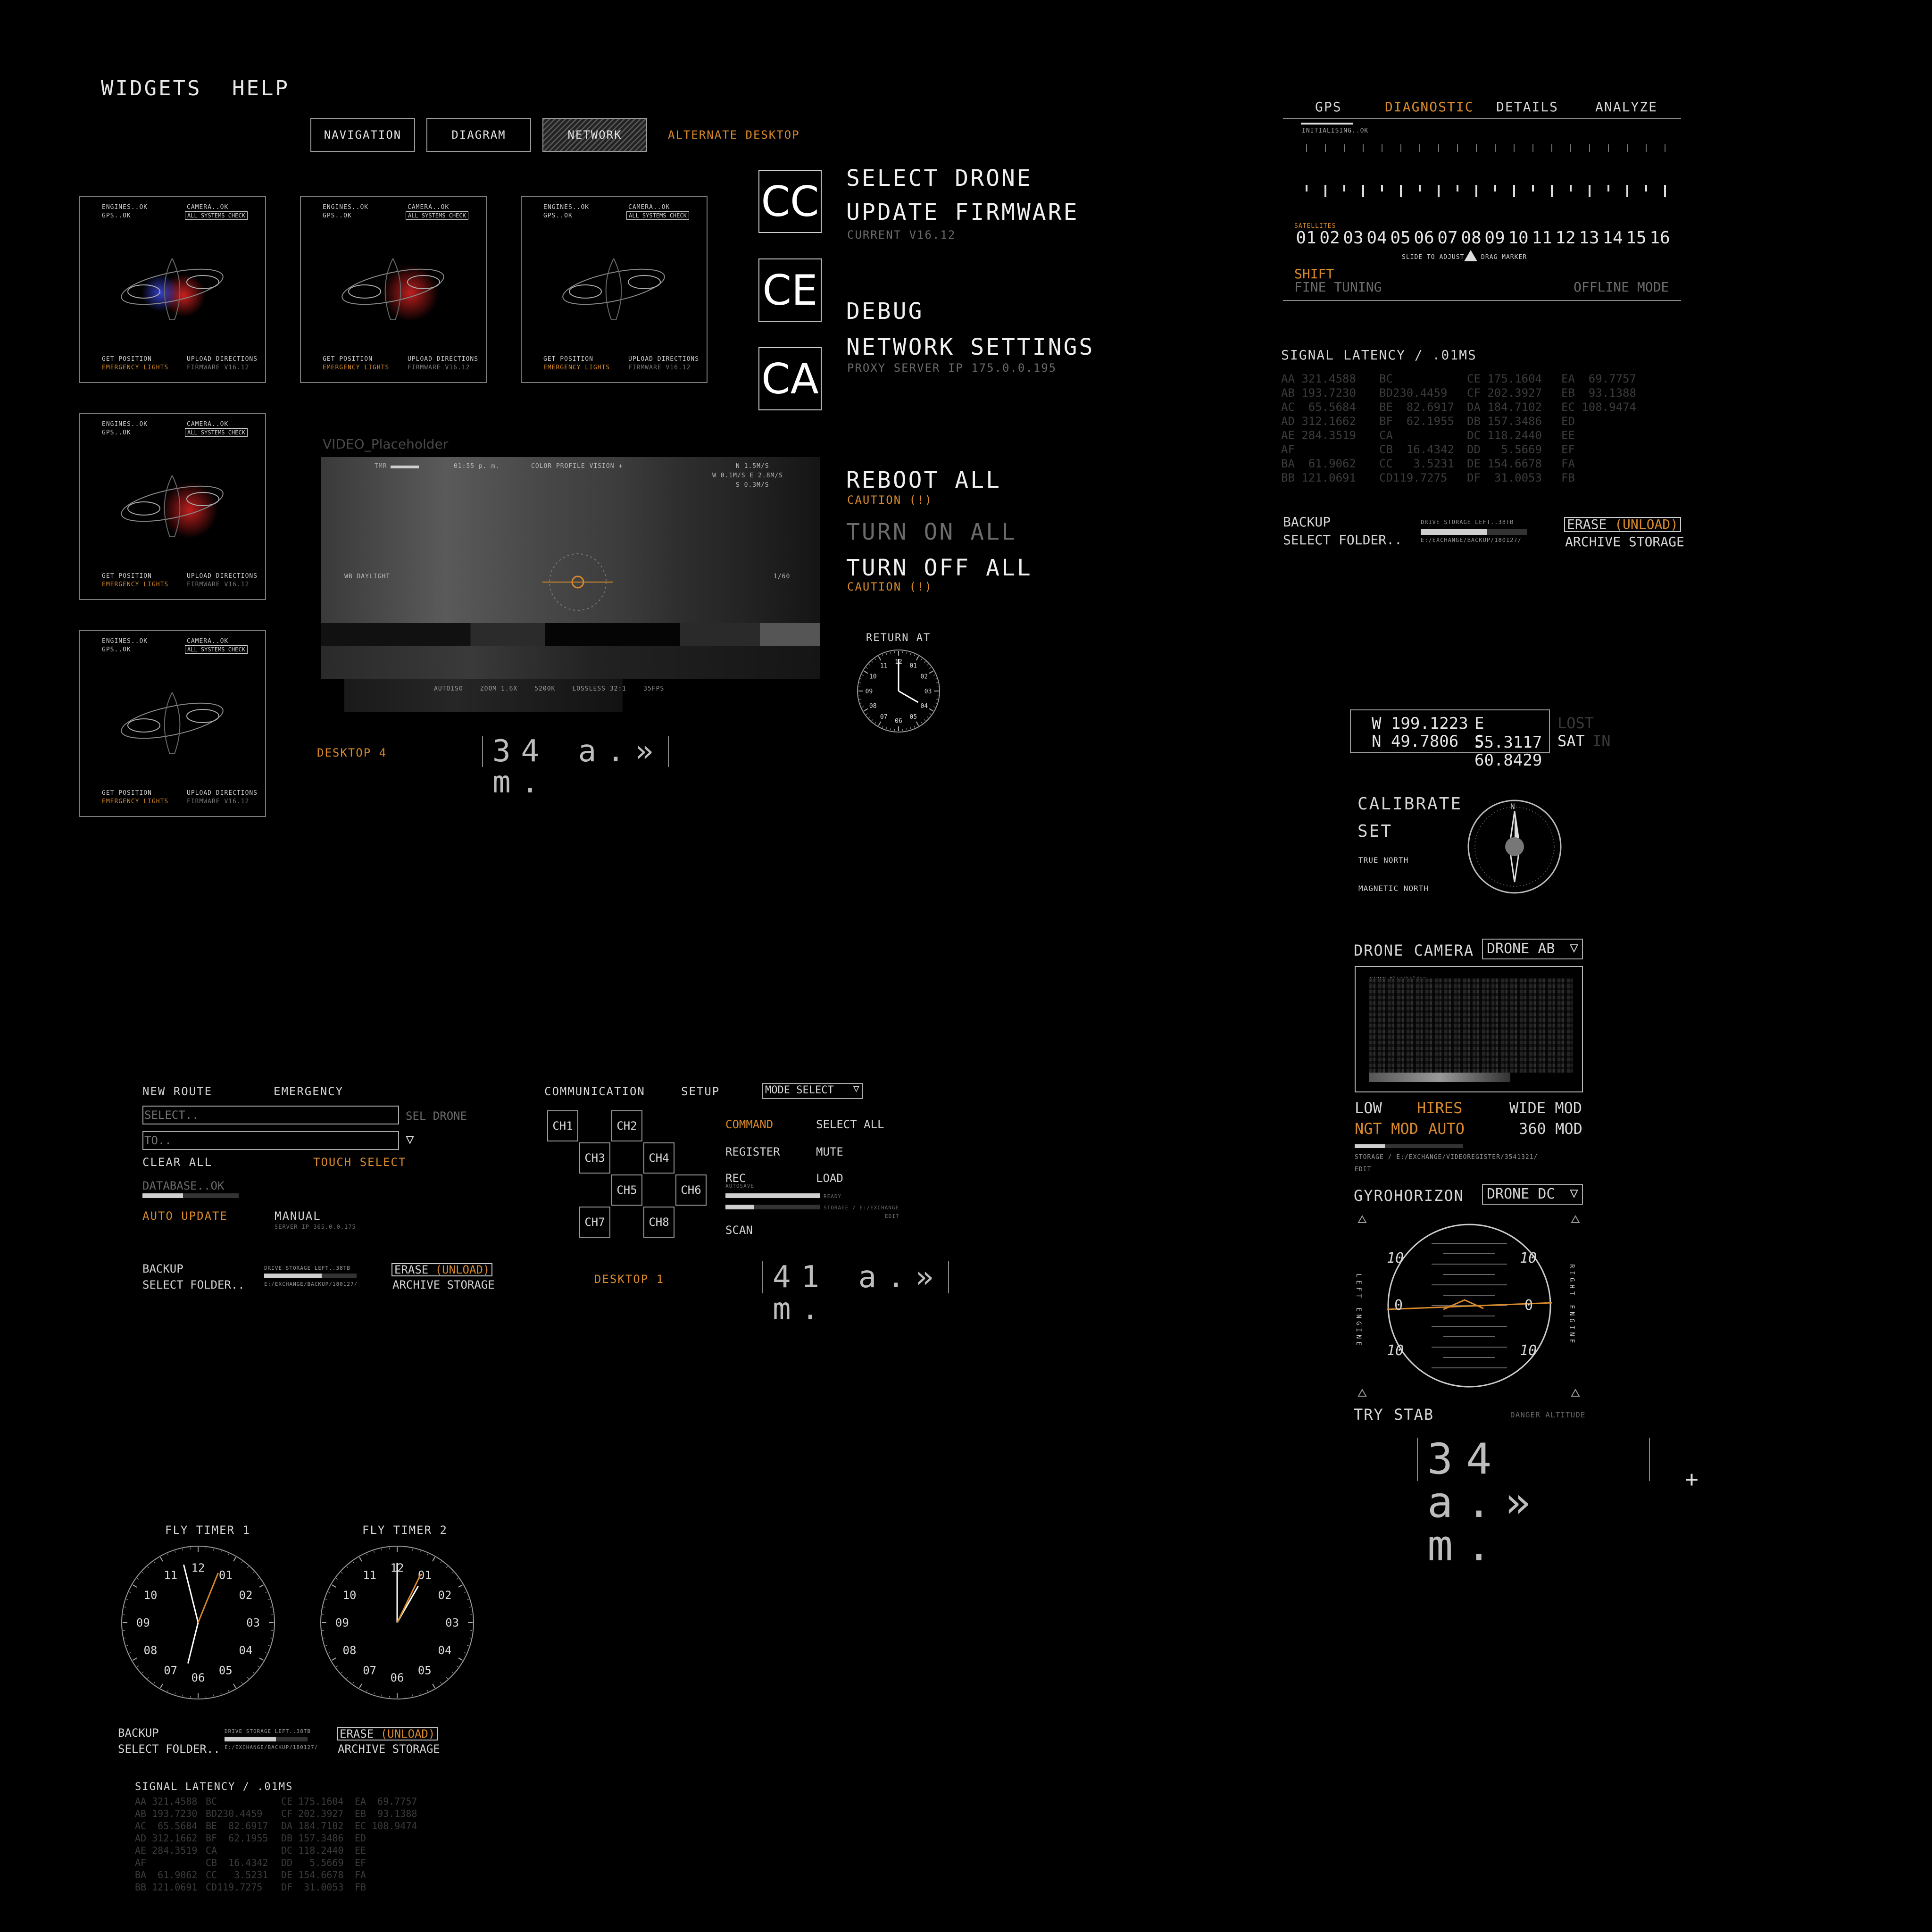  What do you see at coordinates (659, 1223) in the screenshot?
I see `channel-8: CH8` at bounding box center [659, 1223].